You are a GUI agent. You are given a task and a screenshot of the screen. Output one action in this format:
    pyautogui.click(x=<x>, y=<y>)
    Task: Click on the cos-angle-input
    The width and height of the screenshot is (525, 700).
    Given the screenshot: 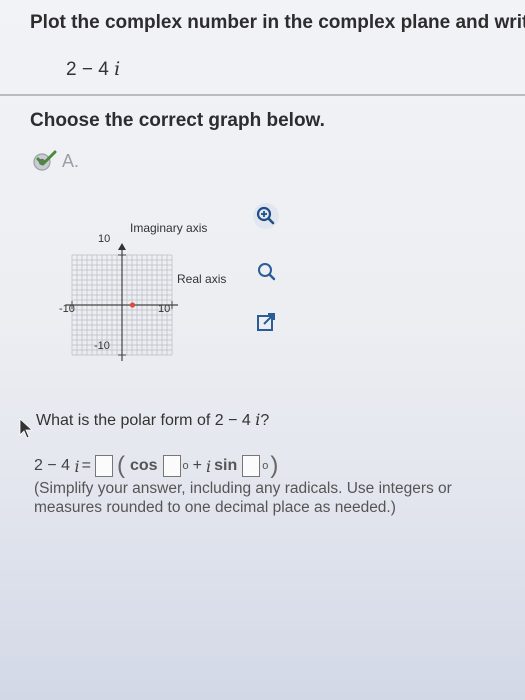 What is the action you would take?
    pyautogui.click(x=171, y=466)
    